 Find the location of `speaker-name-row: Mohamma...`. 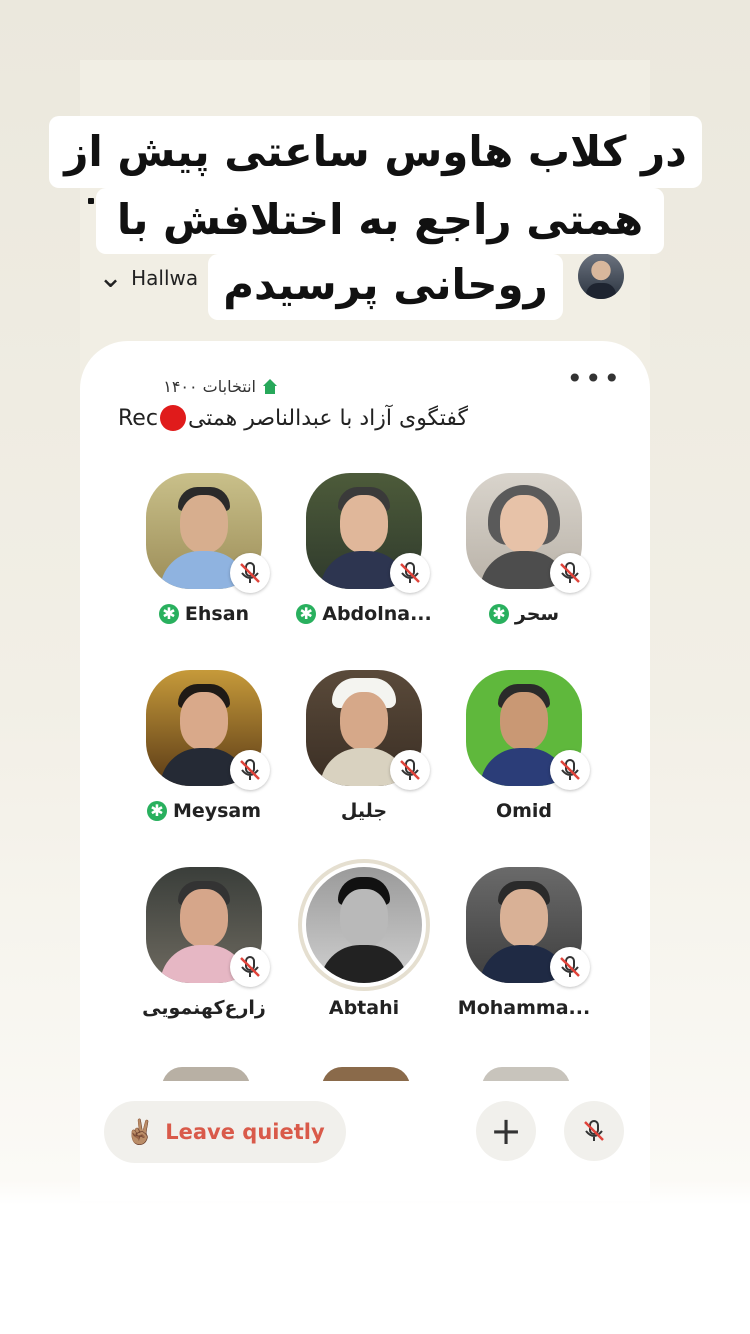

speaker-name-row: Mohamma... is located at coordinates (524, 1008).